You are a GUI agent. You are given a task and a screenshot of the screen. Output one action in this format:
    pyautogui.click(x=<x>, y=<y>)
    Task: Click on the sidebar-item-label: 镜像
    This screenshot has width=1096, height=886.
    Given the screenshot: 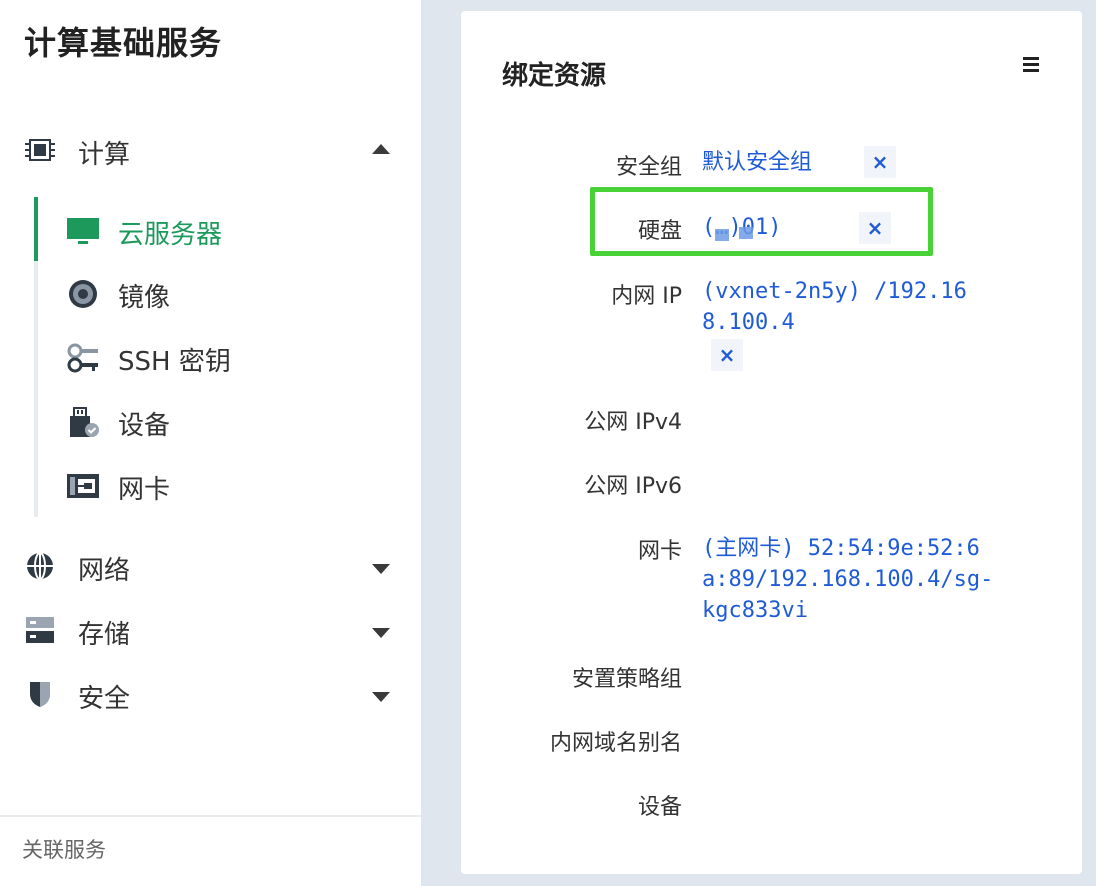 What is the action you would take?
    pyautogui.click(x=144, y=298)
    